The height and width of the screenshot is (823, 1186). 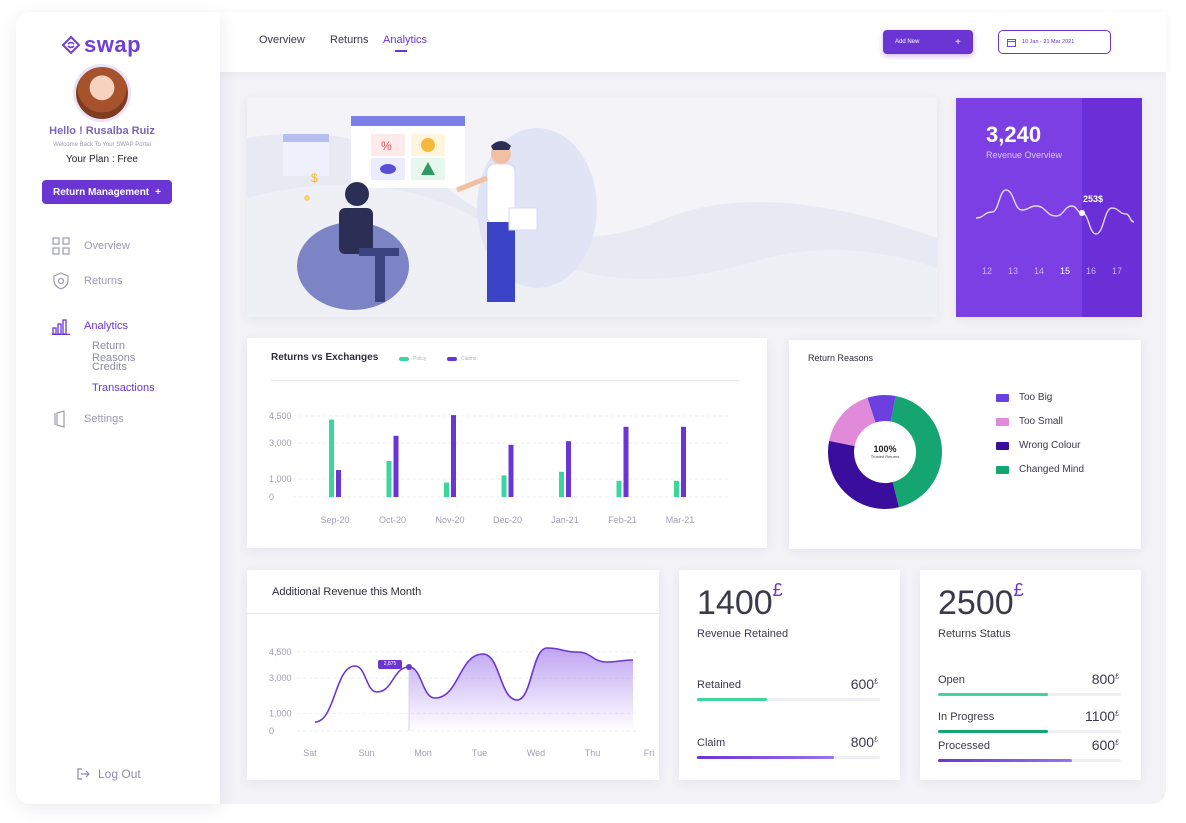 What do you see at coordinates (1093, 199) in the screenshot?
I see `revenue-point-label: 253$` at bounding box center [1093, 199].